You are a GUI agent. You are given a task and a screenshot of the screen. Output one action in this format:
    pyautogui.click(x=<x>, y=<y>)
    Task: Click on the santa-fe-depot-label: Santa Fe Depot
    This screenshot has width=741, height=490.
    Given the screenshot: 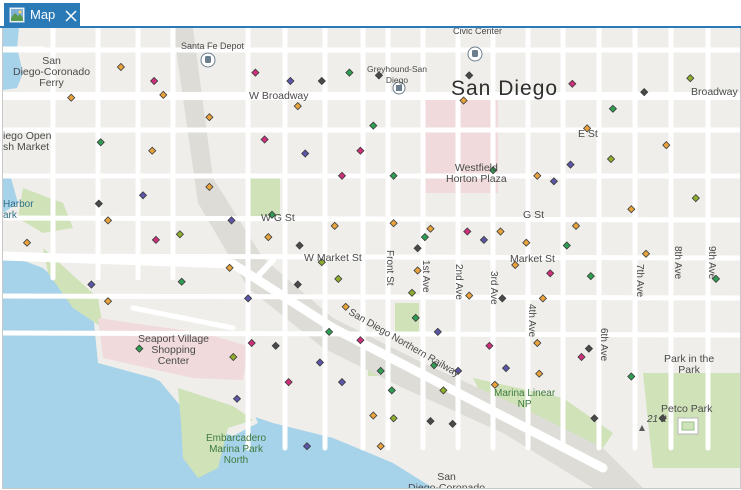 What is the action you would take?
    pyautogui.click(x=213, y=46)
    